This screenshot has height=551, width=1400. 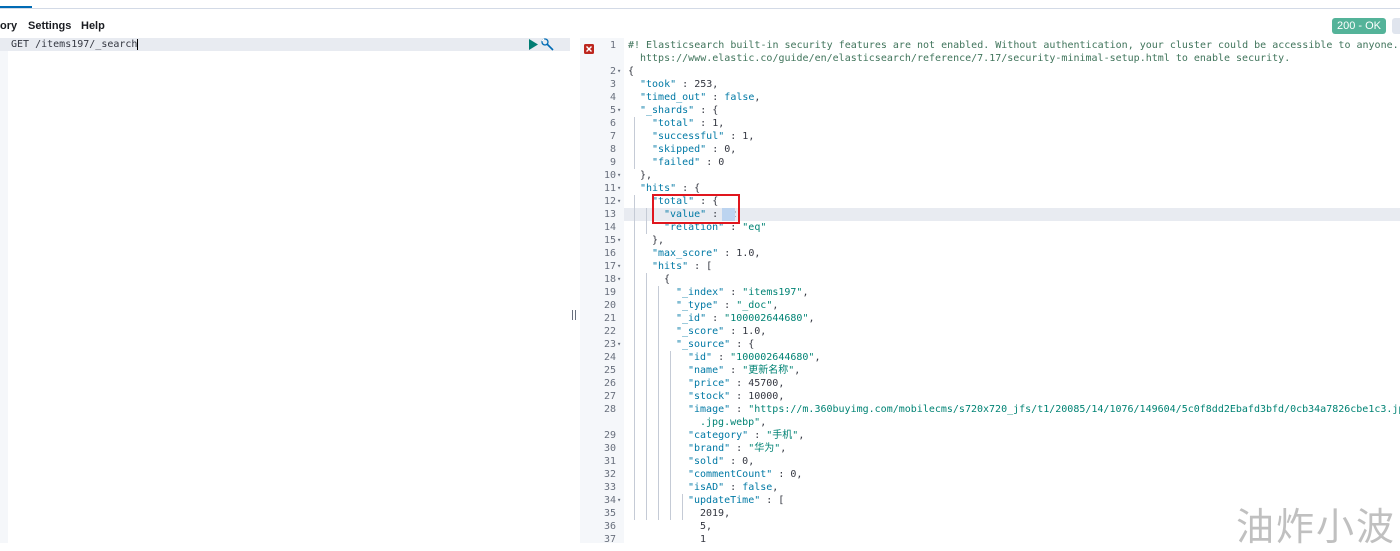 What do you see at coordinates (700, 23) in the screenshot?
I see `console-menu-bar: ory Settings Help` at bounding box center [700, 23].